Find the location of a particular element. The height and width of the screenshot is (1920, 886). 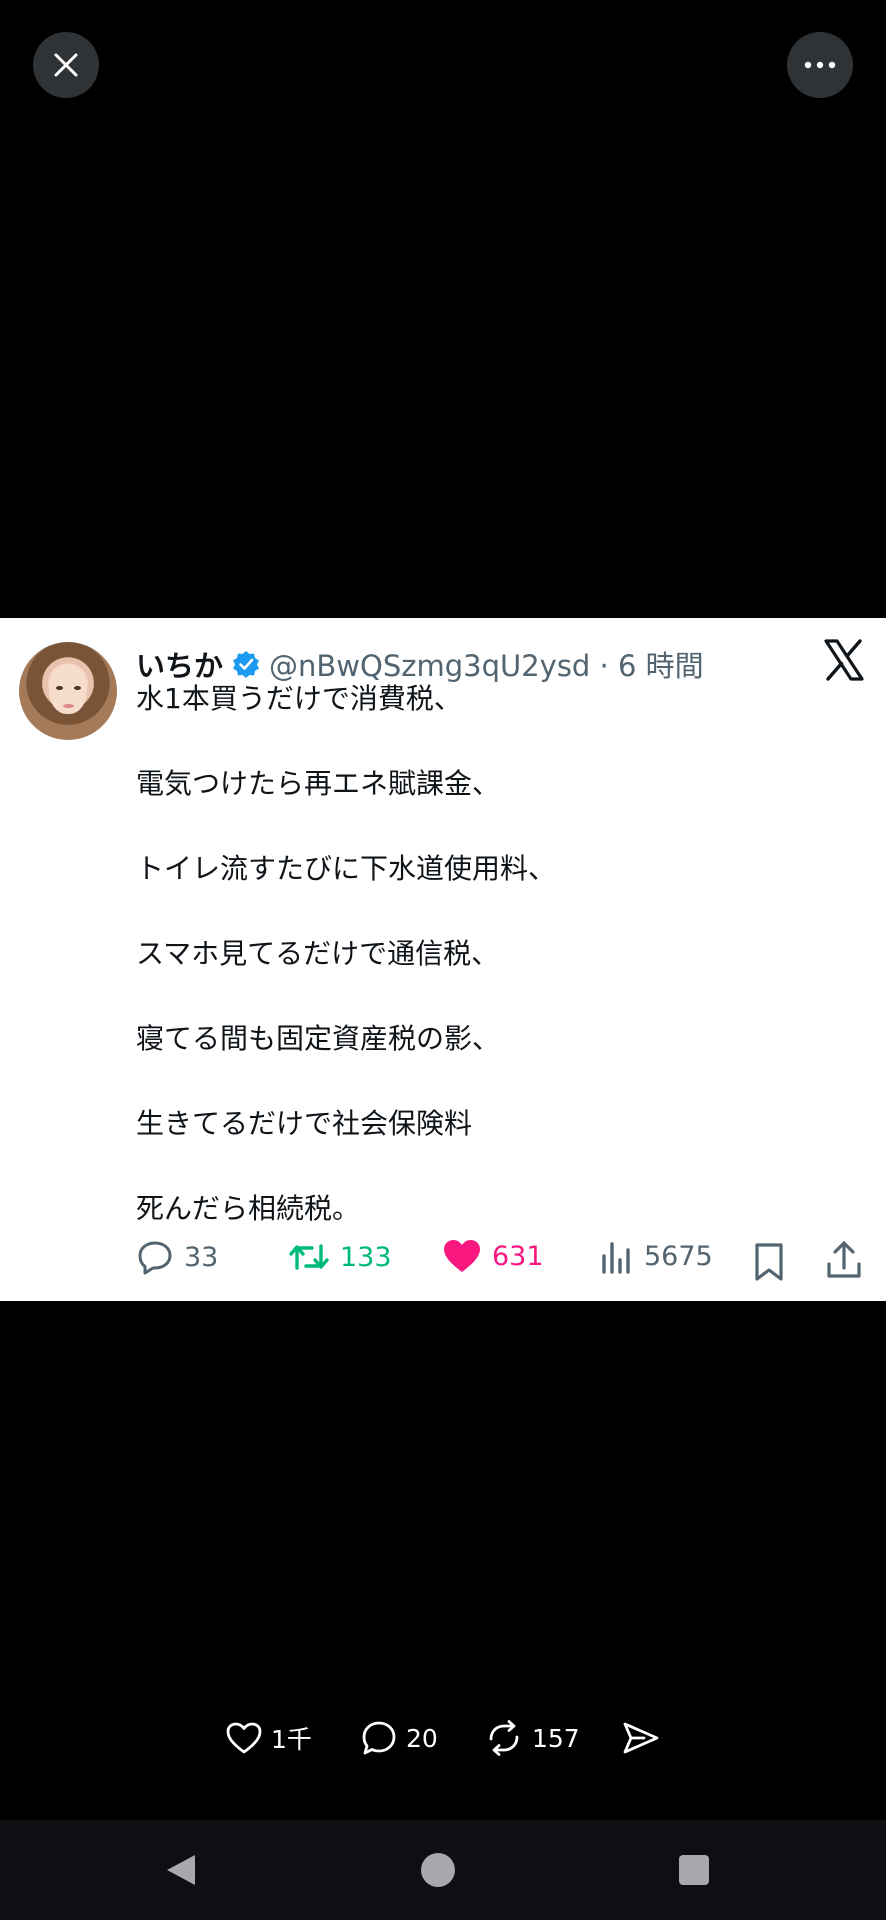

avatar is located at coordinates (68, 691).